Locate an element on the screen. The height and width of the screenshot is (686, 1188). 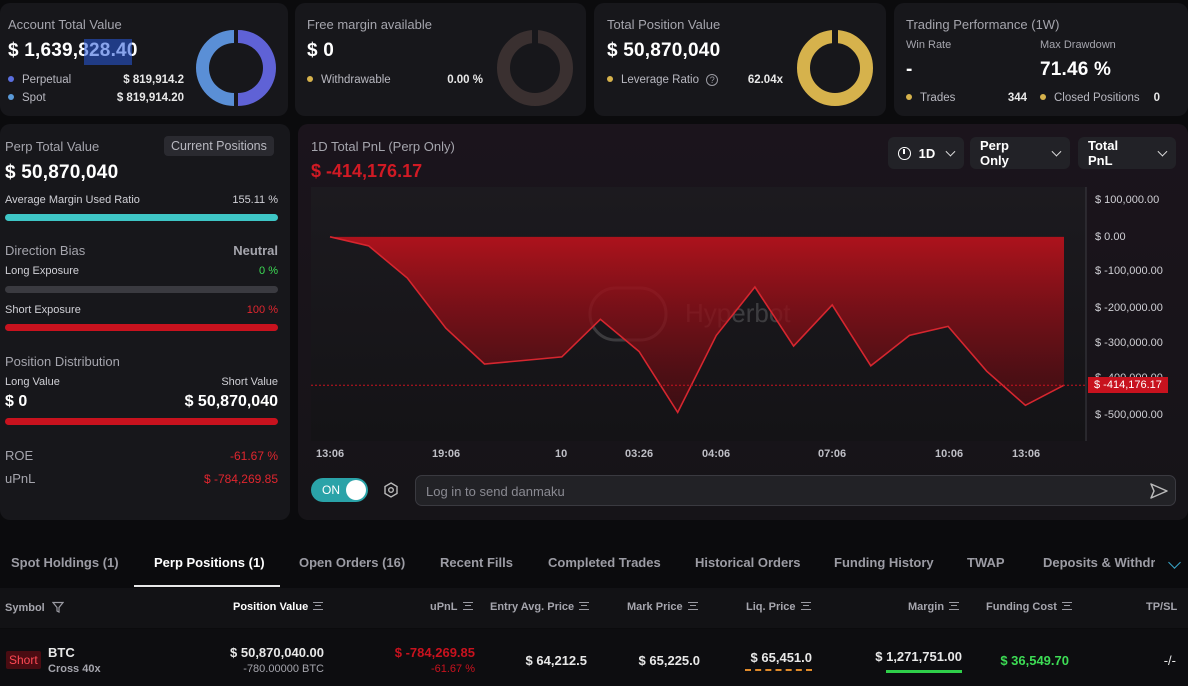
x-tick-5: 04:06 is located at coordinates (716, 454).